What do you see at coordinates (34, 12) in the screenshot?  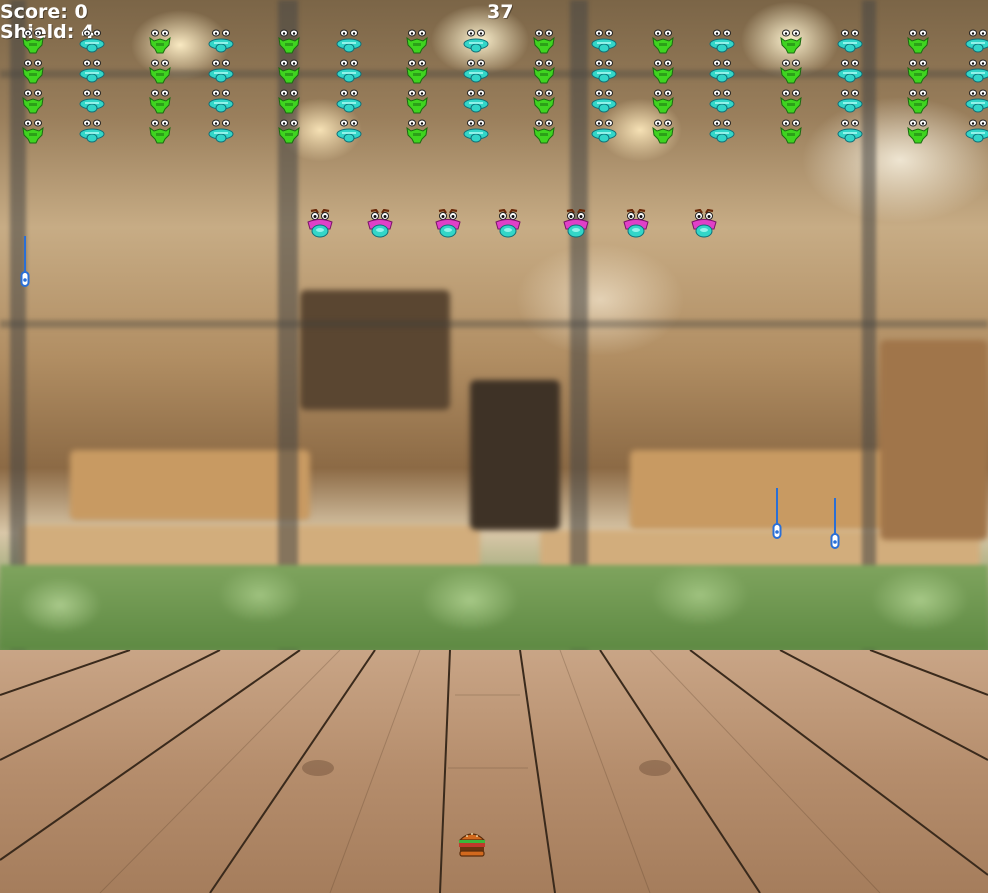 I see `score-label: Score:` at bounding box center [34, 12].